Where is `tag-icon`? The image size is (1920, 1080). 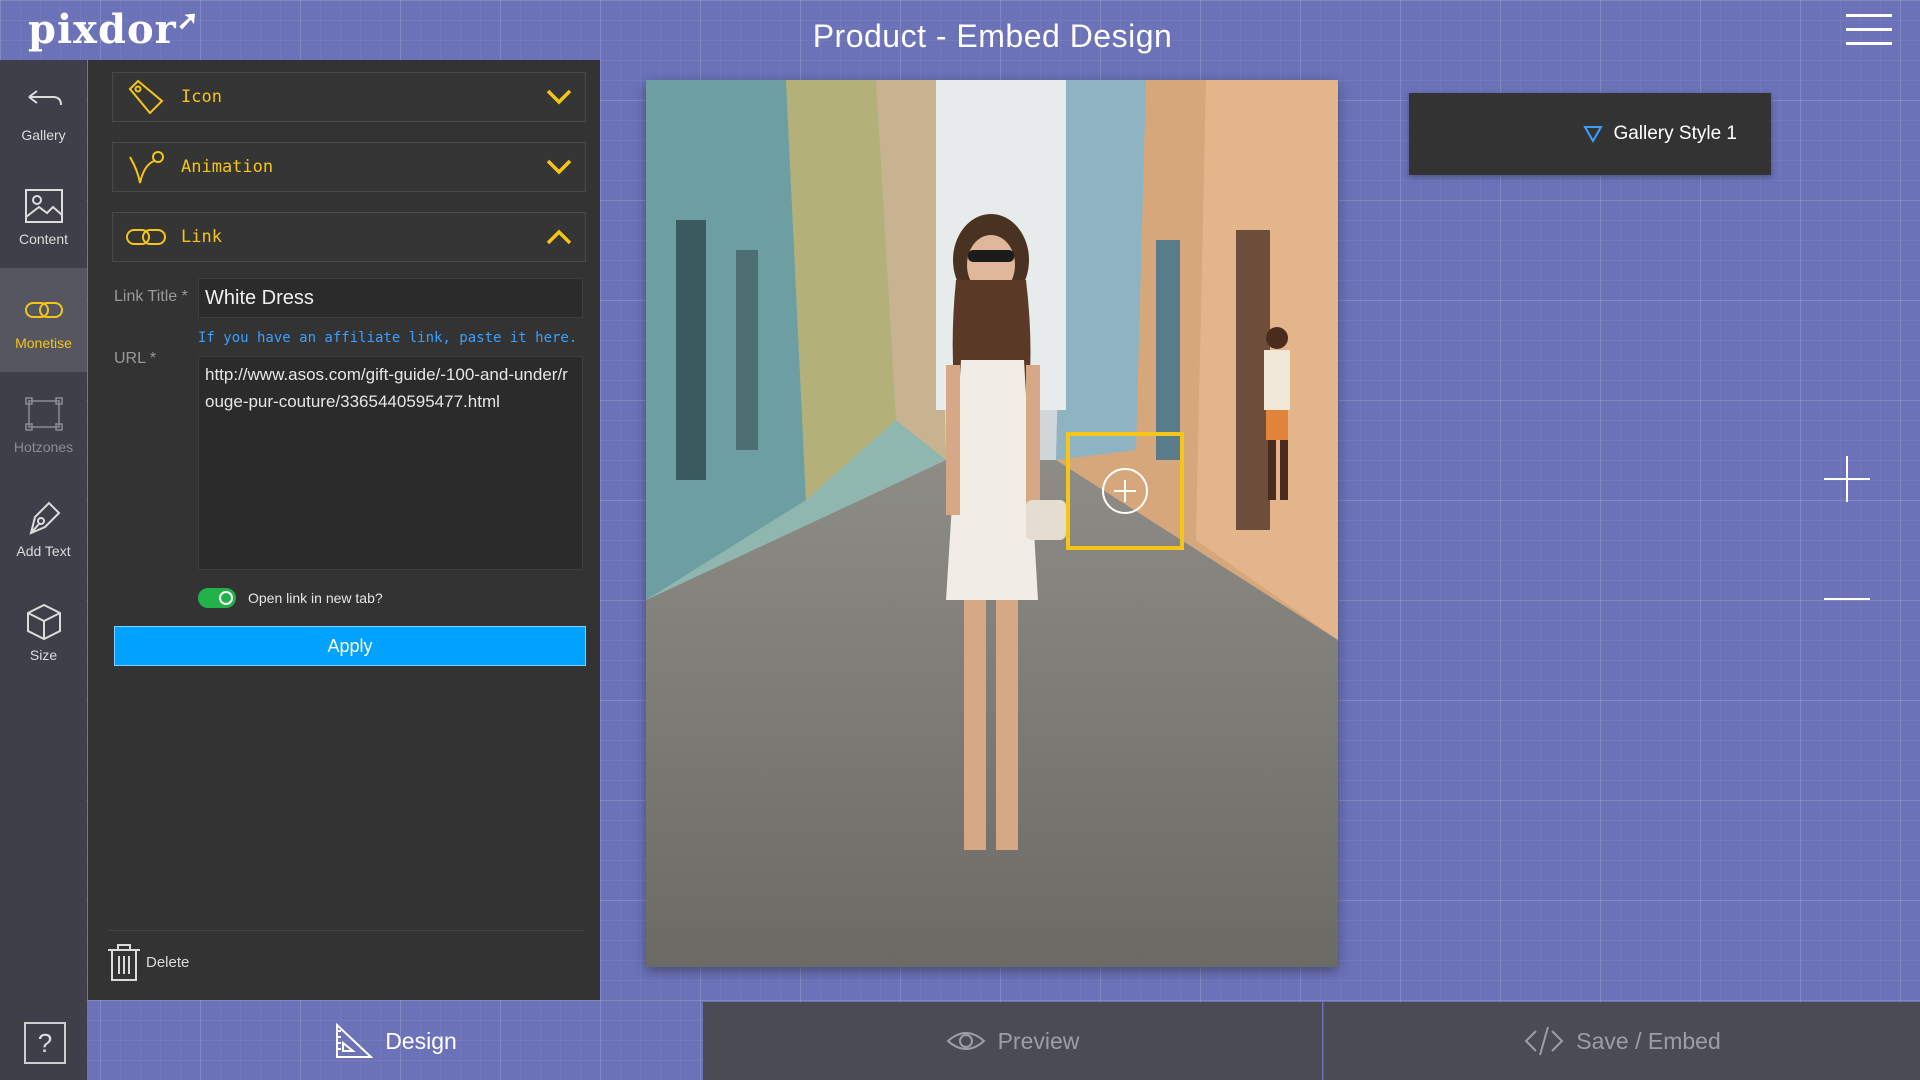 tag-icon is located at coordinates (146, 97).